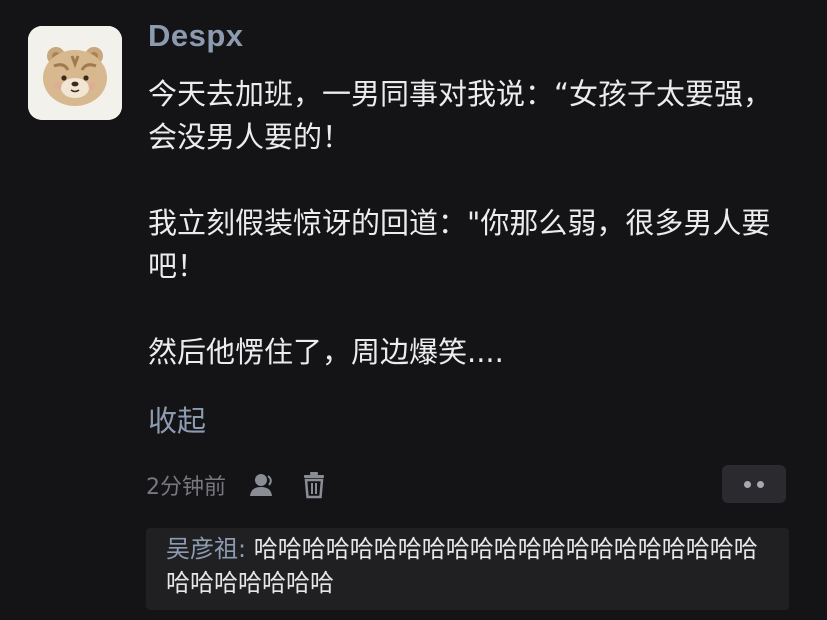 This screenshot has width=827, height=620. Describe the element at coordinates (177, 419) in the screenshot. I see `collapse-link: 收起` at that location.